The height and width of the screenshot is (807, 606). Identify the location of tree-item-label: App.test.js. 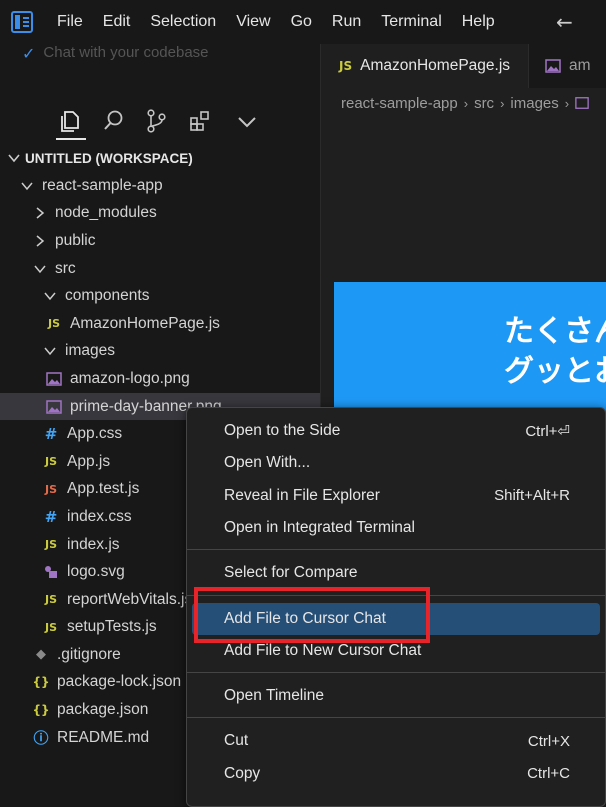
(103, 489).